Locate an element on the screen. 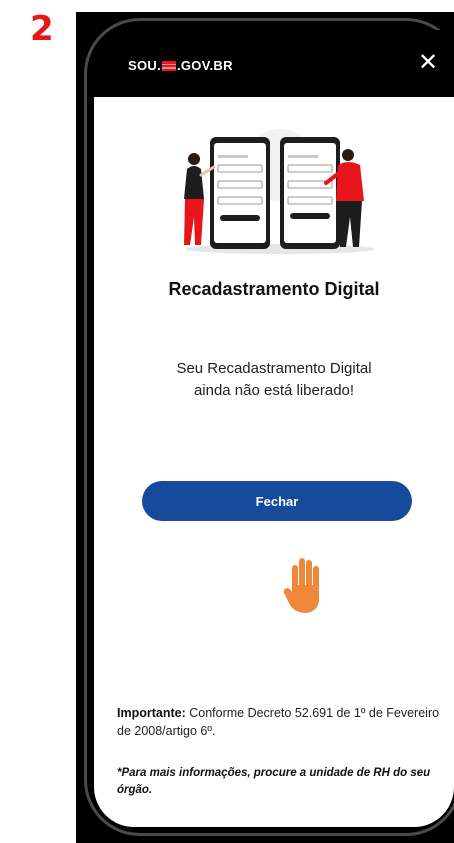 This screenshot has width=454, height=843. close-icon: ✕ is located at coordinates (428, 62).